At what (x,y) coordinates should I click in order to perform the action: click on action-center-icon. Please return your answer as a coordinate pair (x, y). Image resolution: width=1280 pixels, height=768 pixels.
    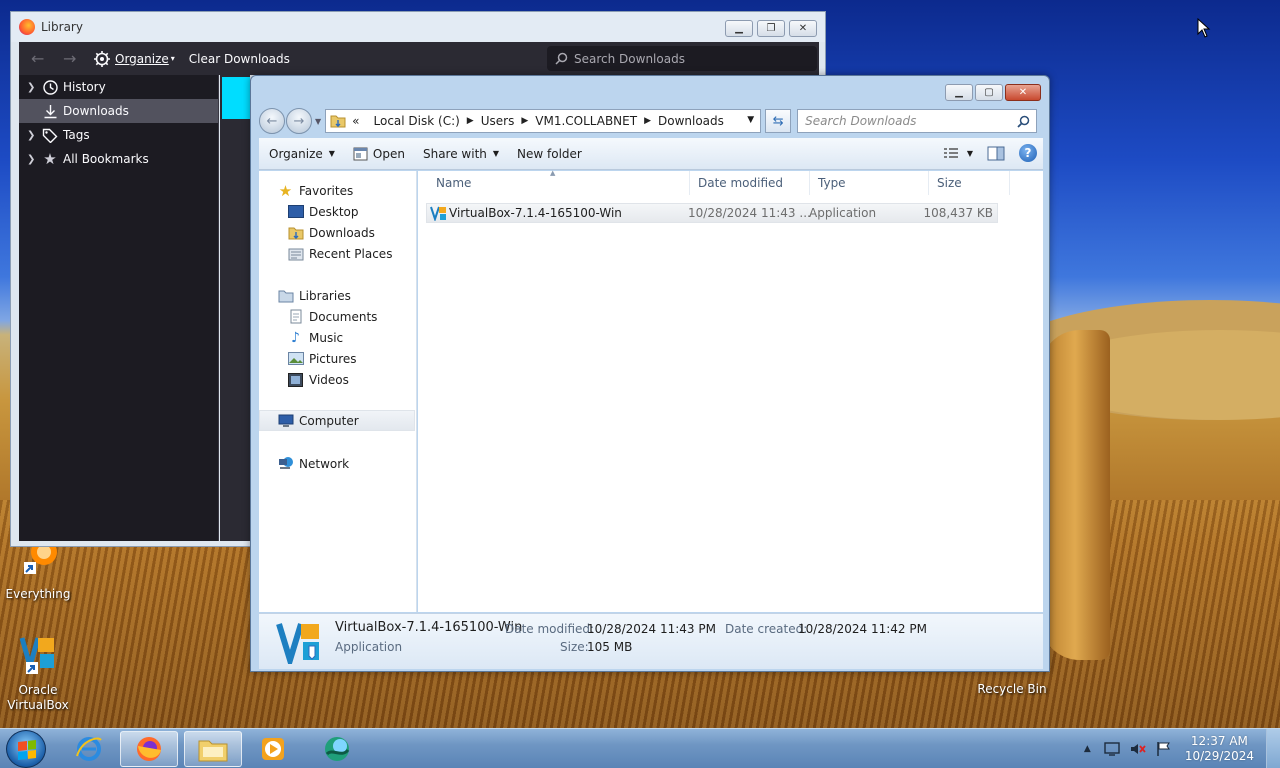
    Looking at the image, I should click on (1112, 749).